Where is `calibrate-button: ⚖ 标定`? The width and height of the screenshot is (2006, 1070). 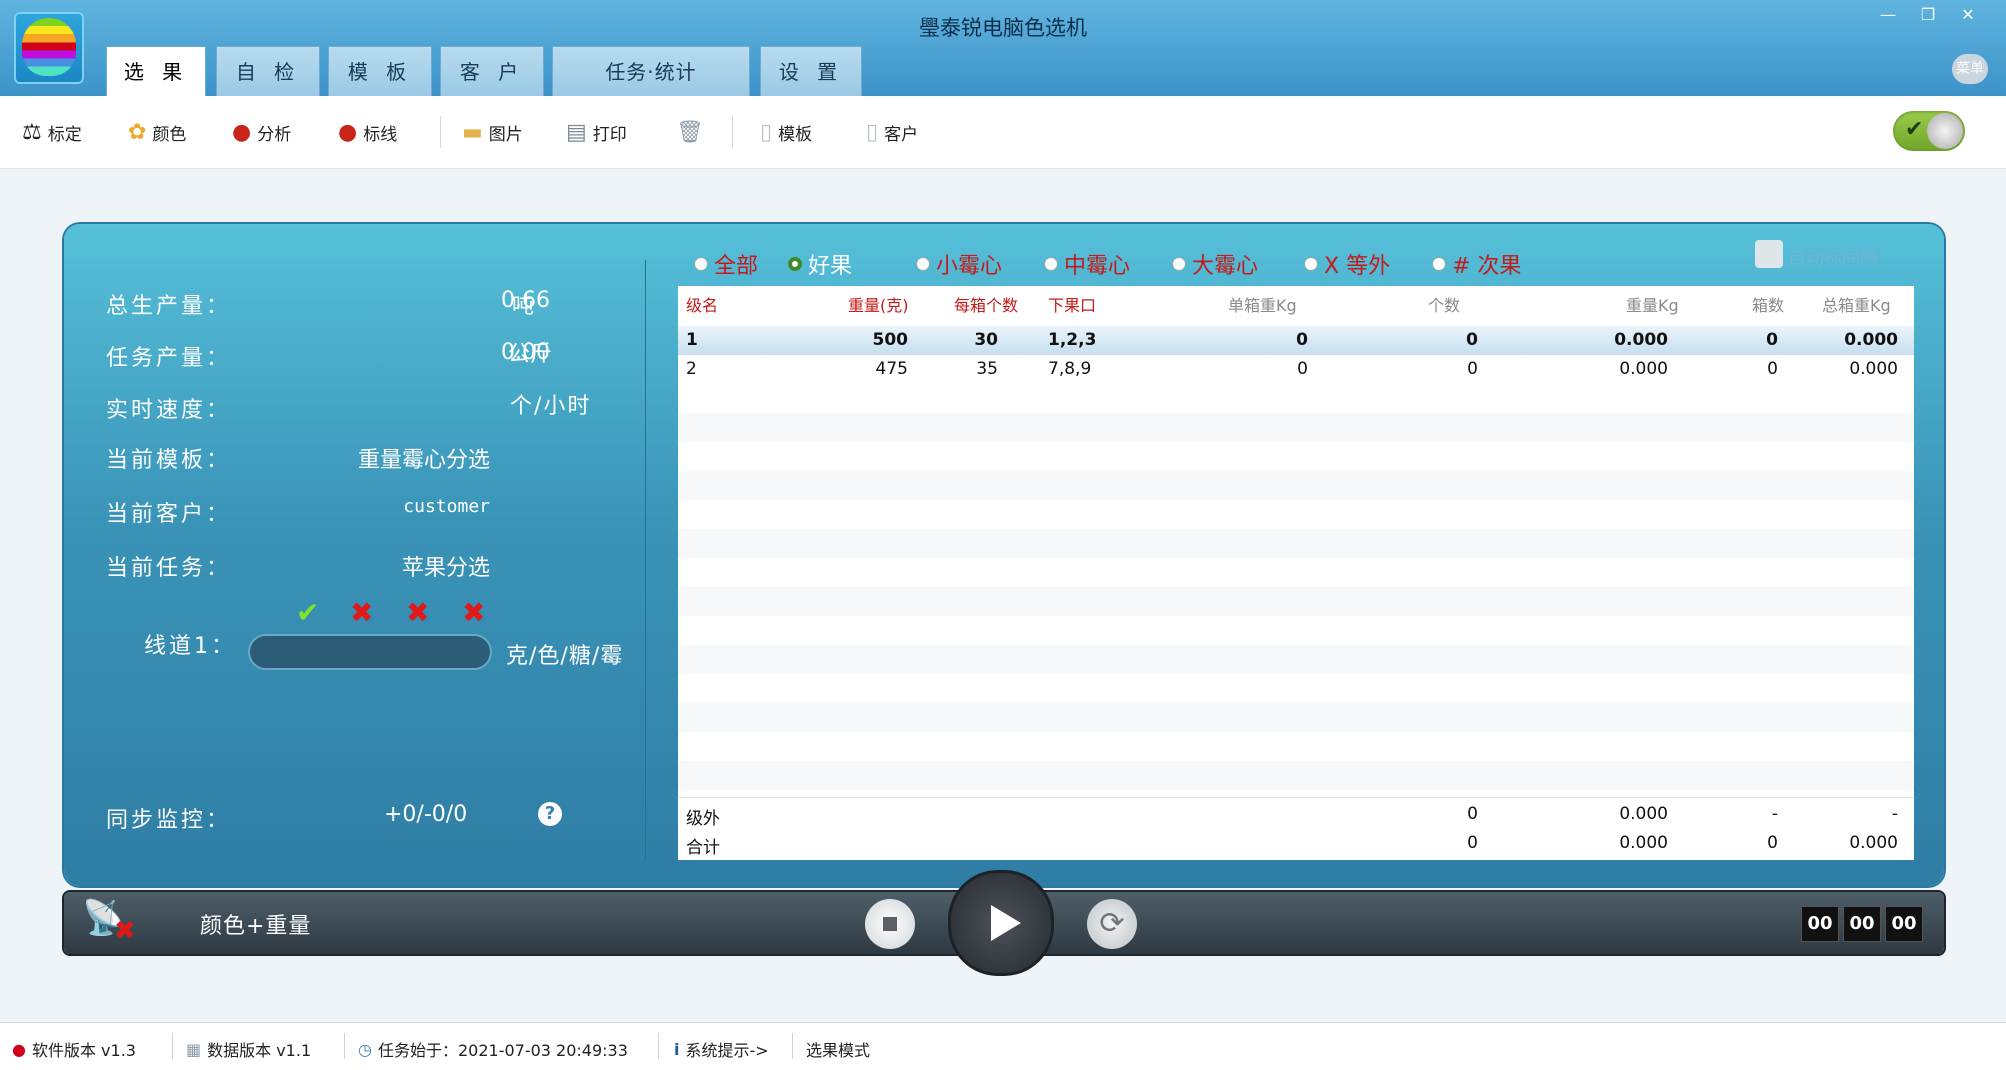
calibrate-button: ⚖ 标定 is located at coordinates (52, 132).